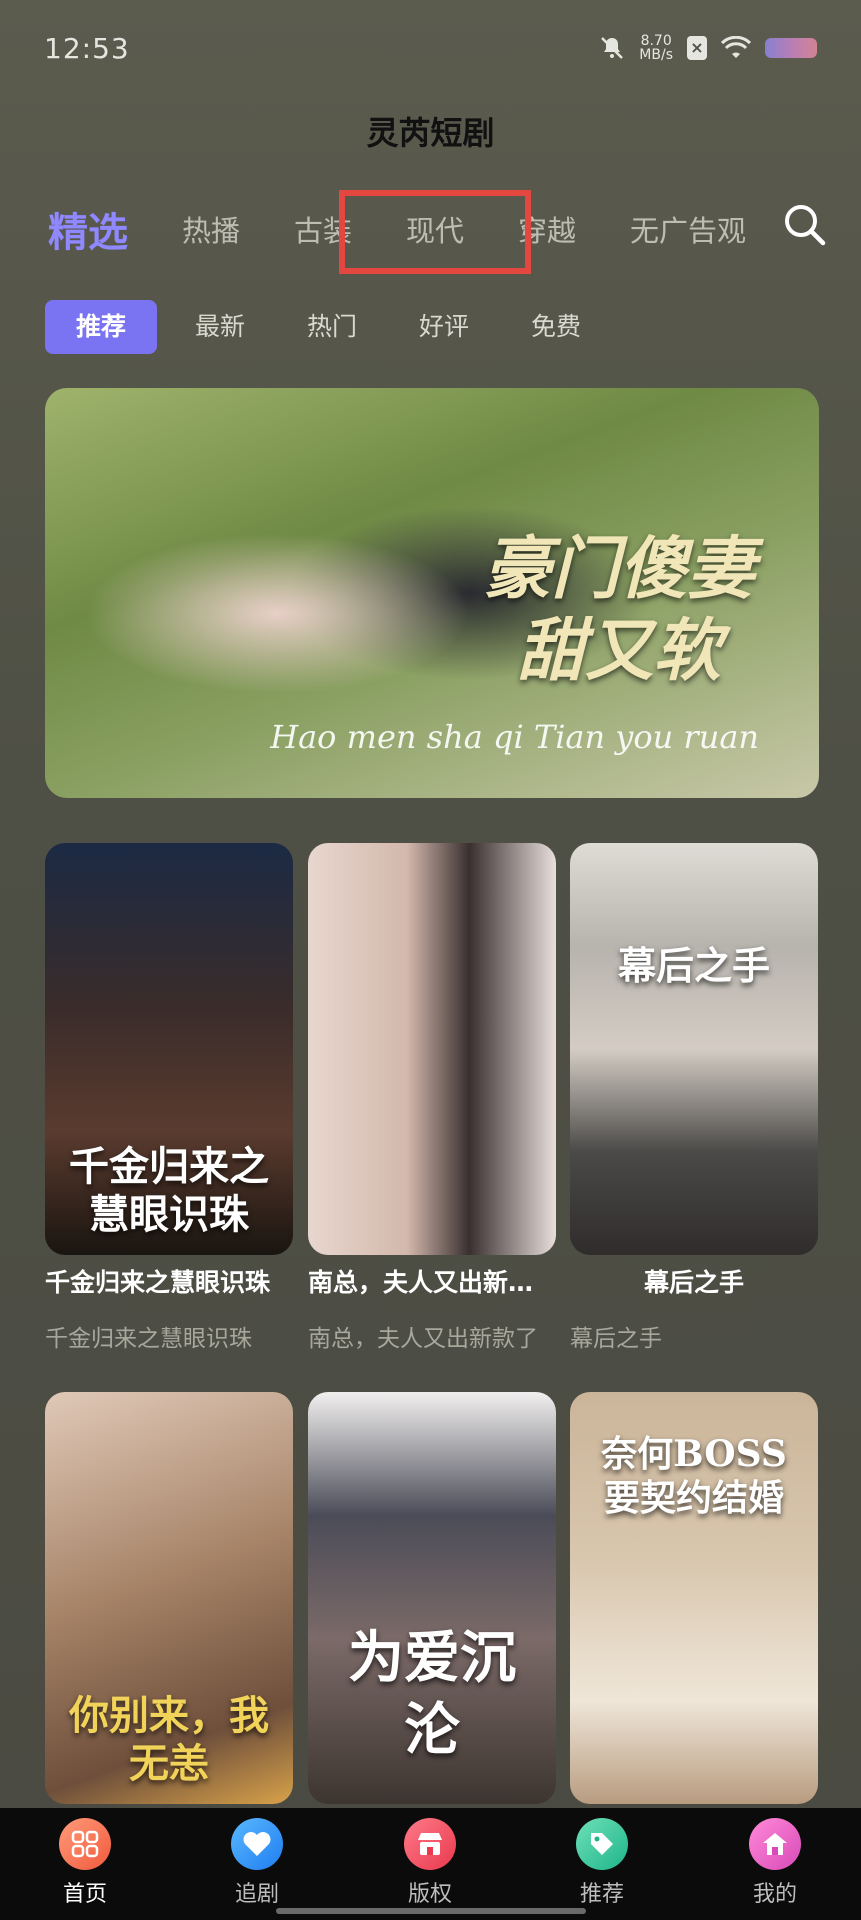  I want to click on drama-card: 千金归来之慧眼识珠 千金归来之慧眼识珠 千金归来之慧眼识珠, so click(169, 1098).